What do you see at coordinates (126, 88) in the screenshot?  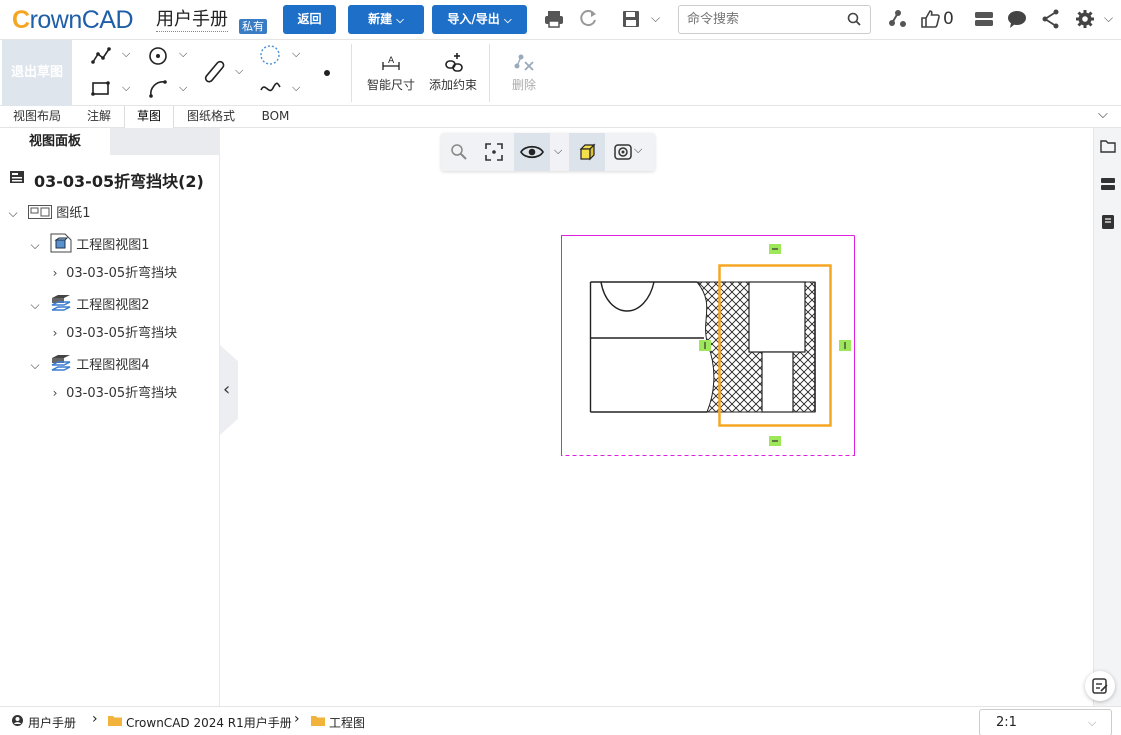 I see `rectangle-dropdown-icon: ⌵` at bounding box center [126, 88].